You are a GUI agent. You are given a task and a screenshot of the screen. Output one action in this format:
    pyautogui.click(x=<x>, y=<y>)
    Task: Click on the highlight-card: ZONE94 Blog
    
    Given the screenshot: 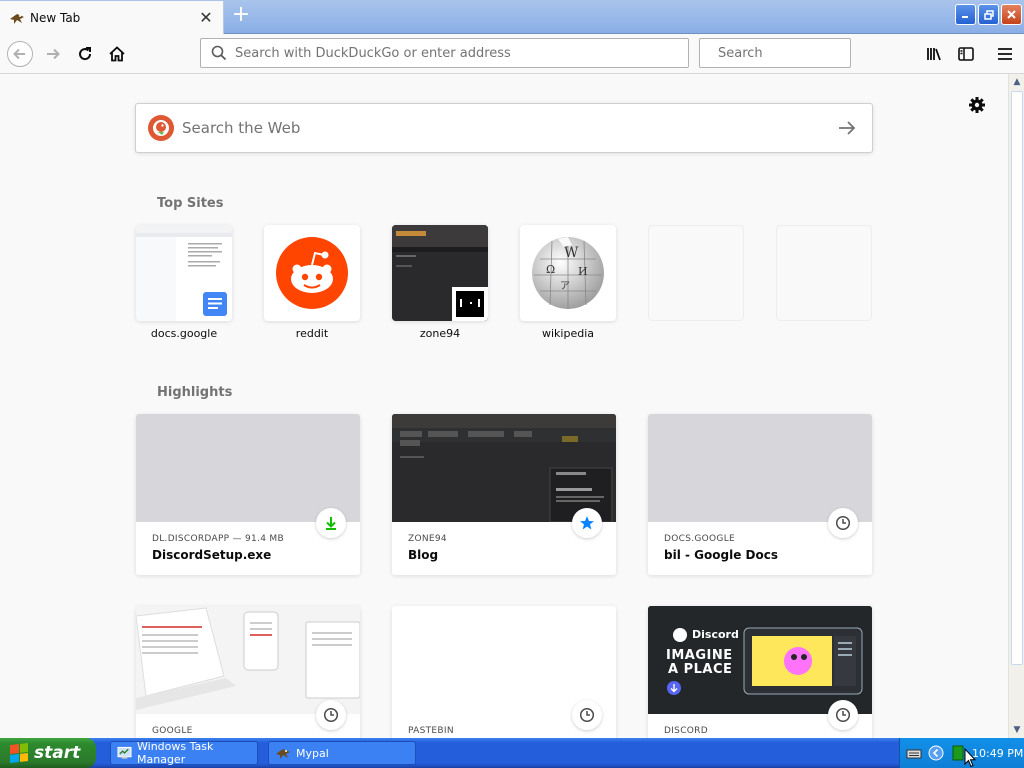 What is the action you would take?
    pyautogui.click(x=504, y=494)
    